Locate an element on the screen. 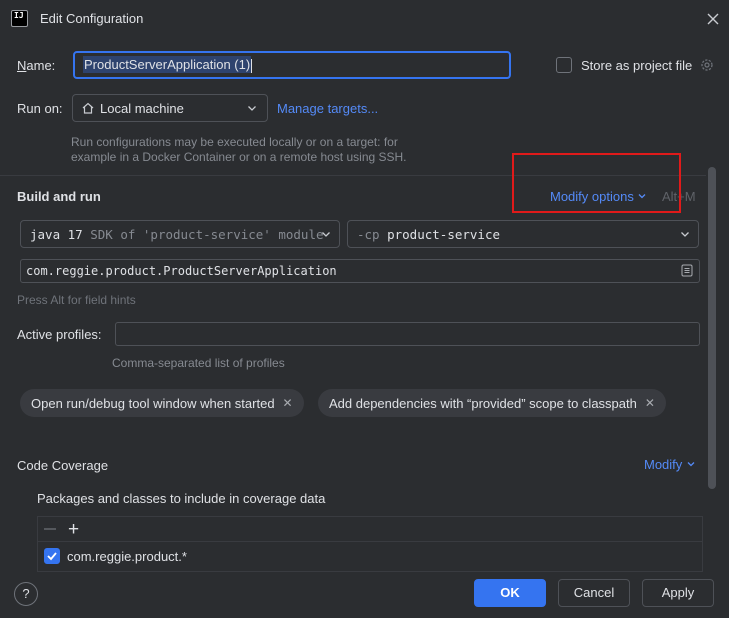  coverage-item-label: com.reggie.product.* is located at coordinates (127, 556).